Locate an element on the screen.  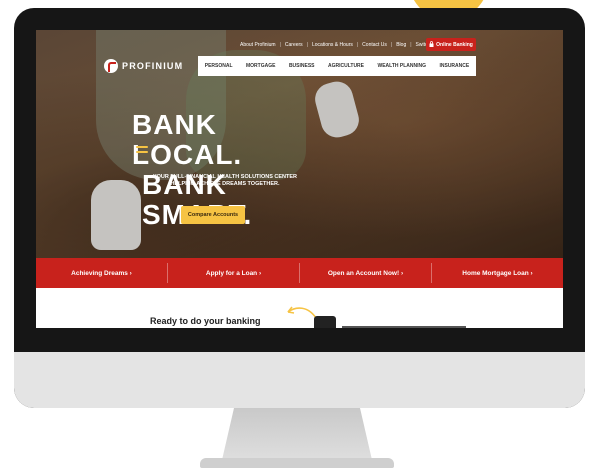
nav-item-wealth-planning: WEALTH PLANNING is located at coordinates (401, 66).